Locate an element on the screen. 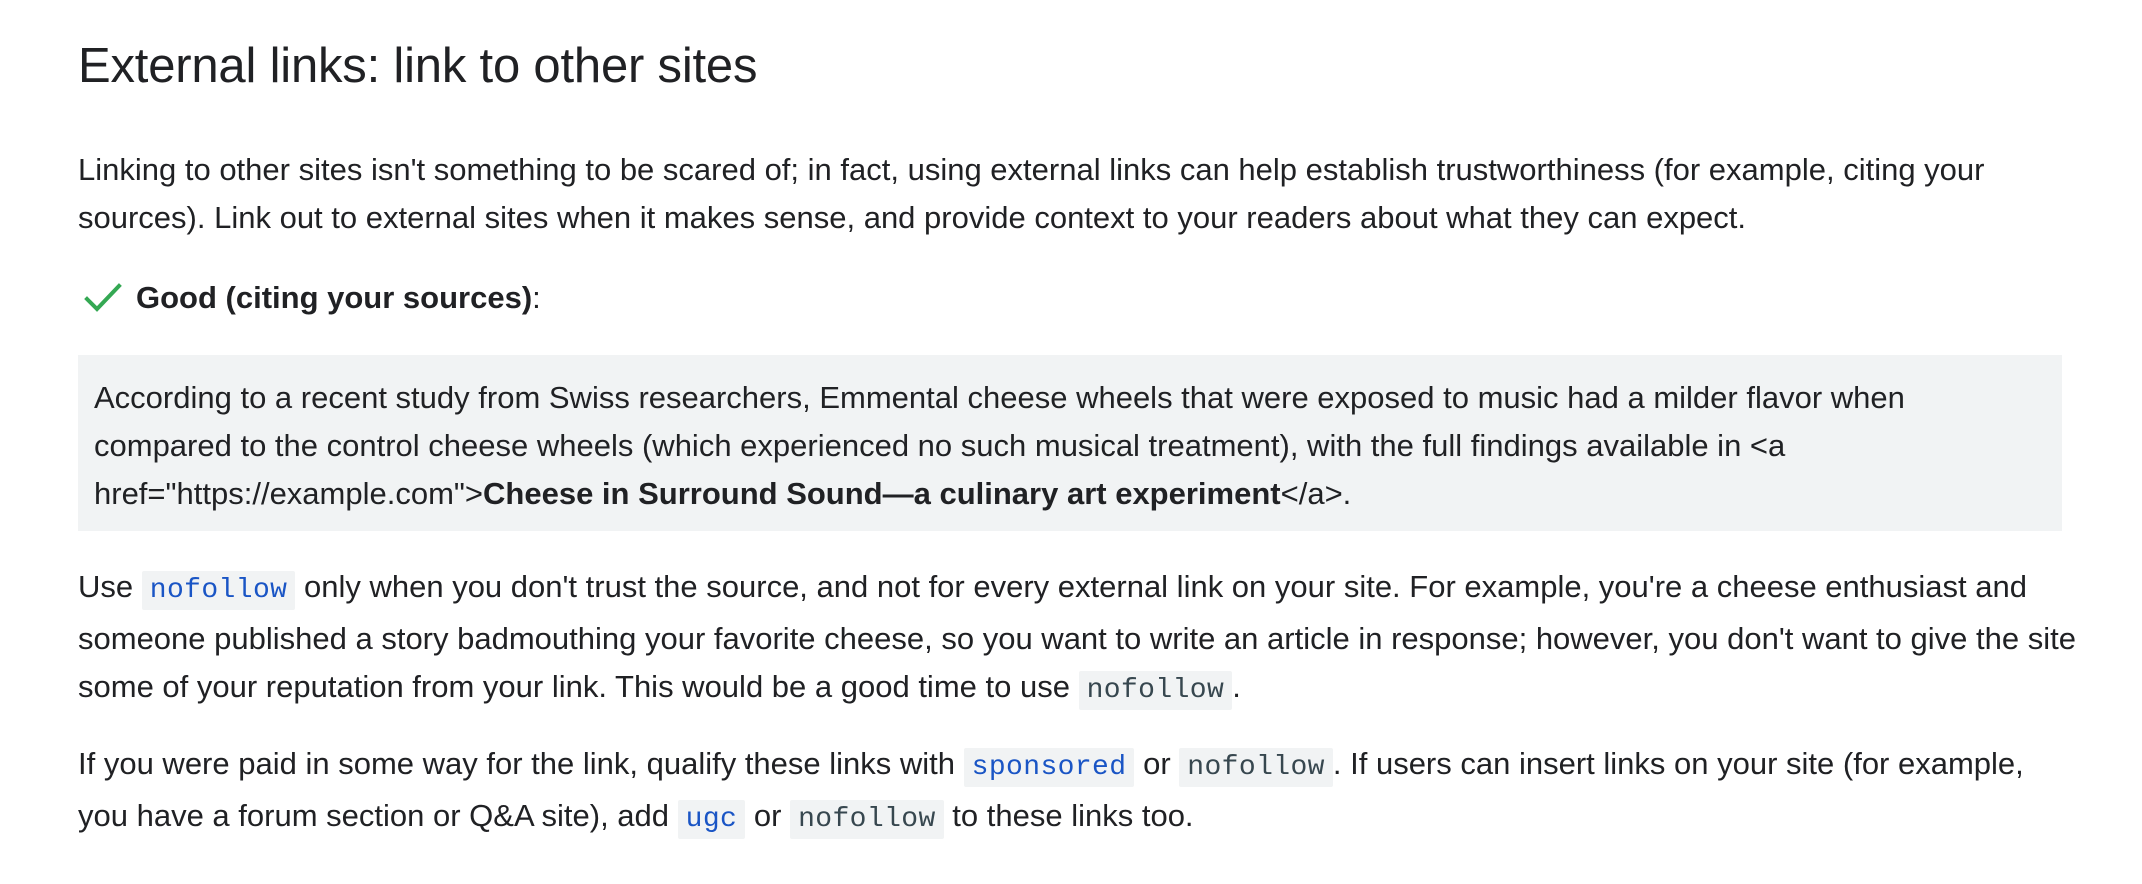  nofollow-text-1: Use is located at coordinates (110, 586).